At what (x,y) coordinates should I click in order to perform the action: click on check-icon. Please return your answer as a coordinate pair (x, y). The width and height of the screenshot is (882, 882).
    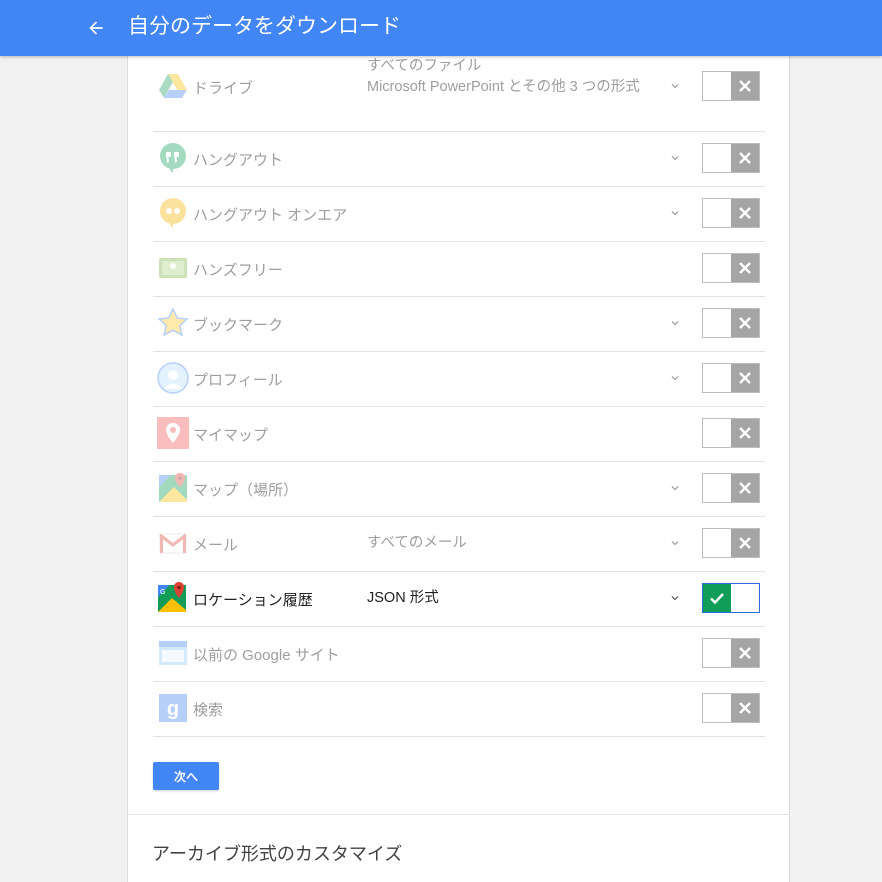
    Looking at the image, I should click on (717, 598).